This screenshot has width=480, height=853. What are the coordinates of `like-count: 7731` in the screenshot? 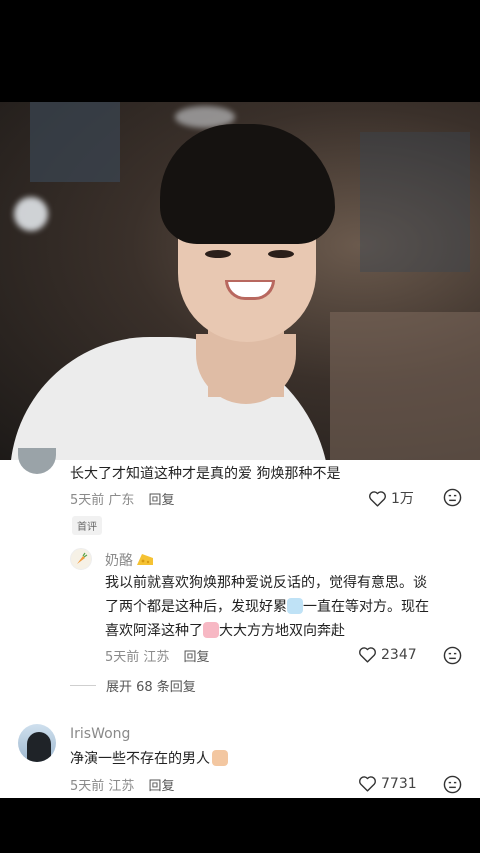 It's located at (399, 783).